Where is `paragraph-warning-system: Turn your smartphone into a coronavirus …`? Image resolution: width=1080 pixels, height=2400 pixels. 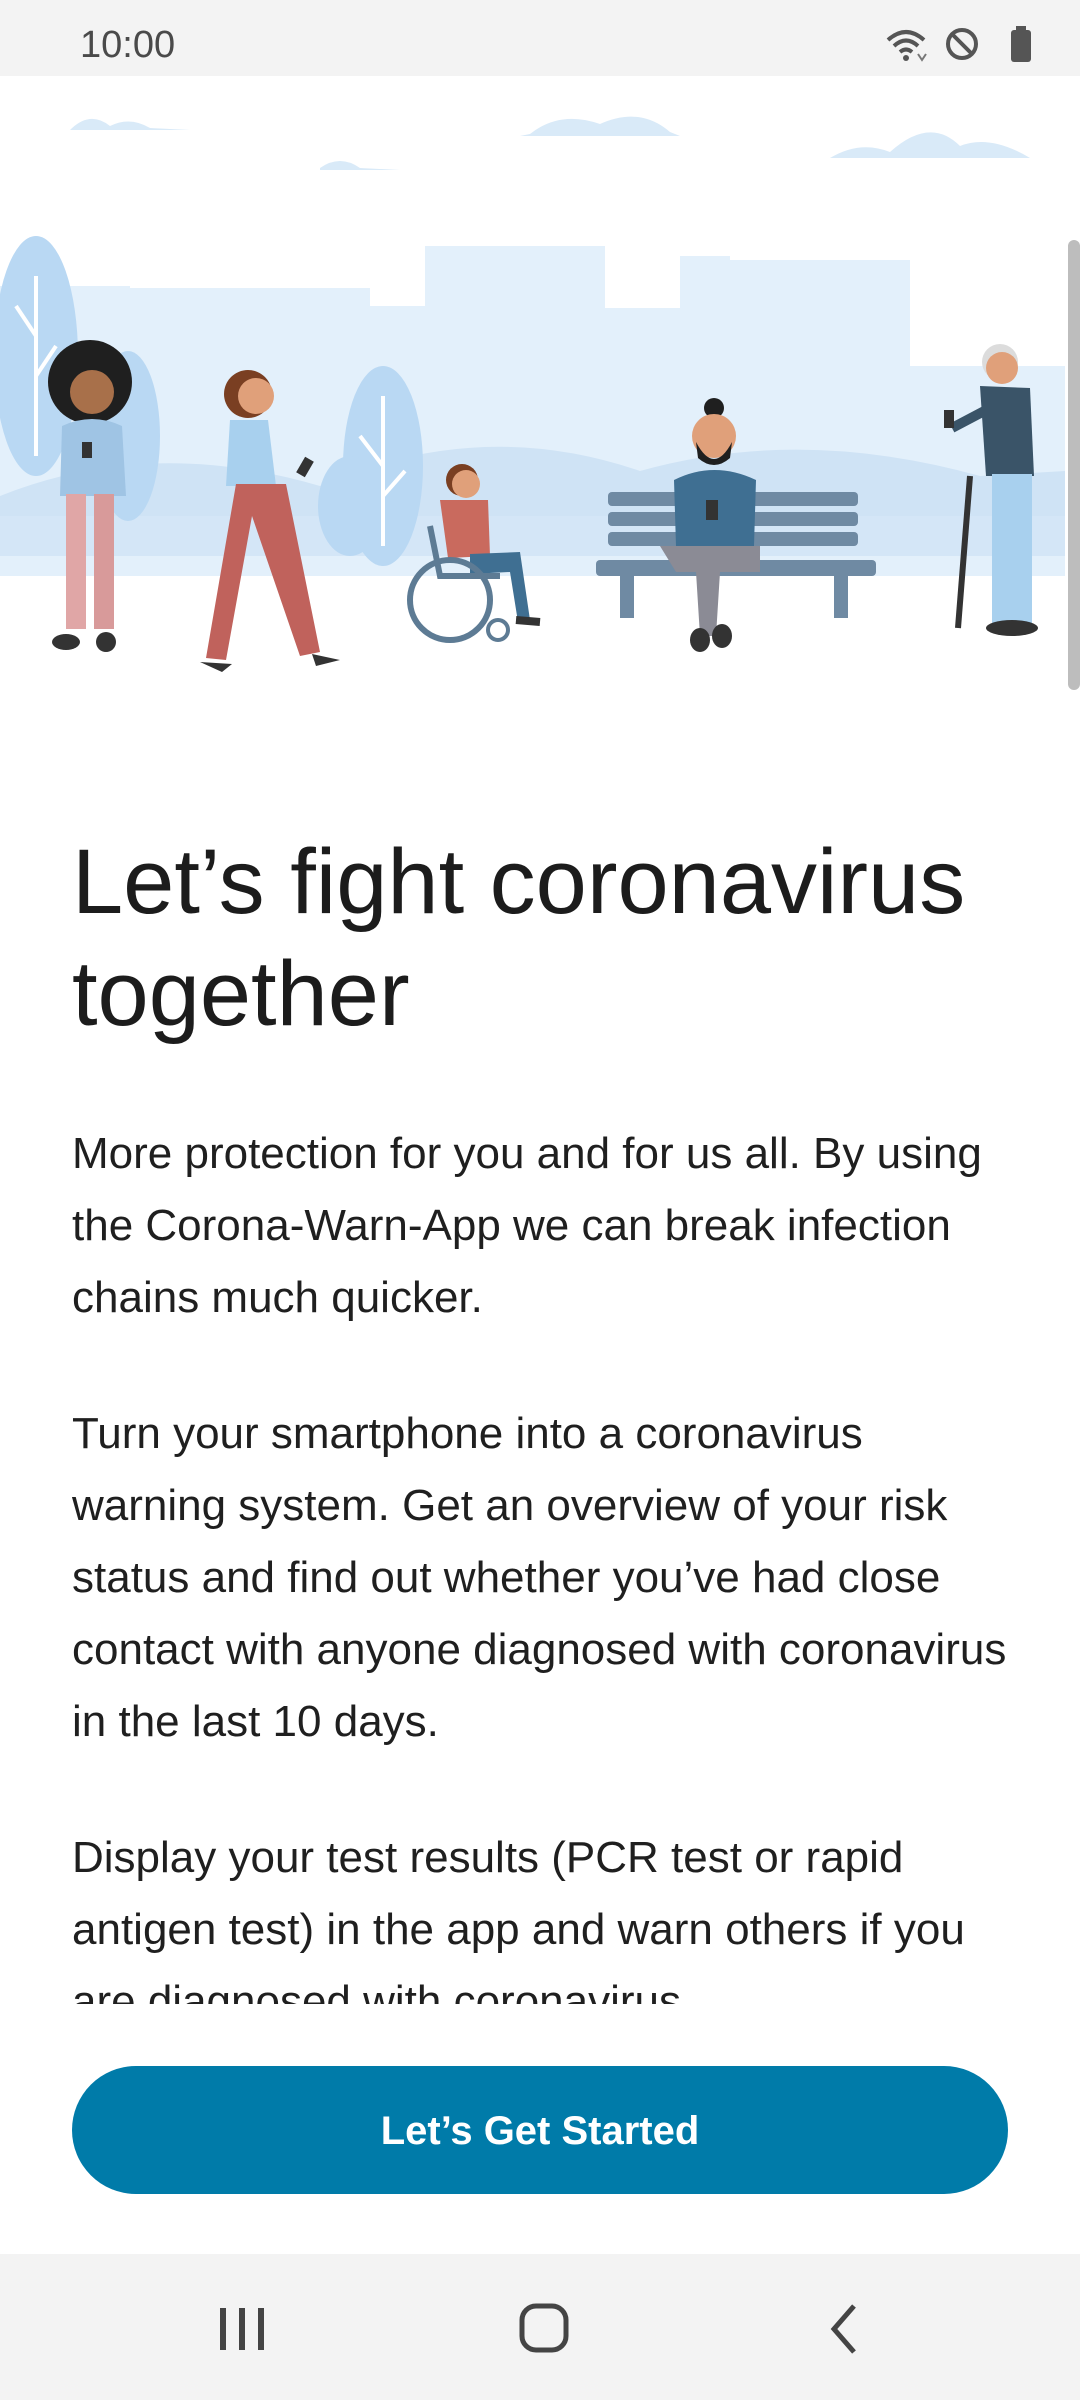
paragraph-warning-system: Turn your smartphone into a coronavirus … is located at coordinates (539, 1577).